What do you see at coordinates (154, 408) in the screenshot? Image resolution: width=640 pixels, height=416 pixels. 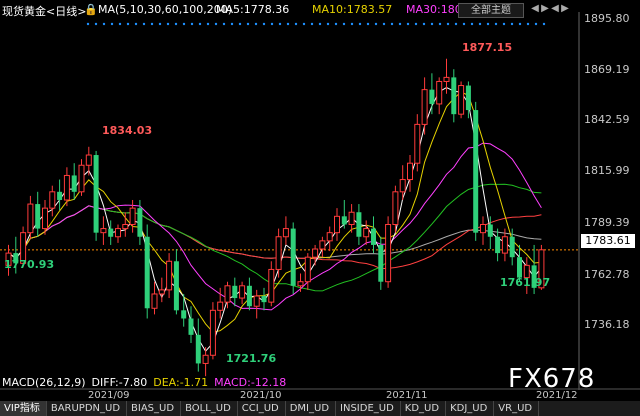 I see `tab-bias: BIAS_UD` at bounding box center [154, 408].